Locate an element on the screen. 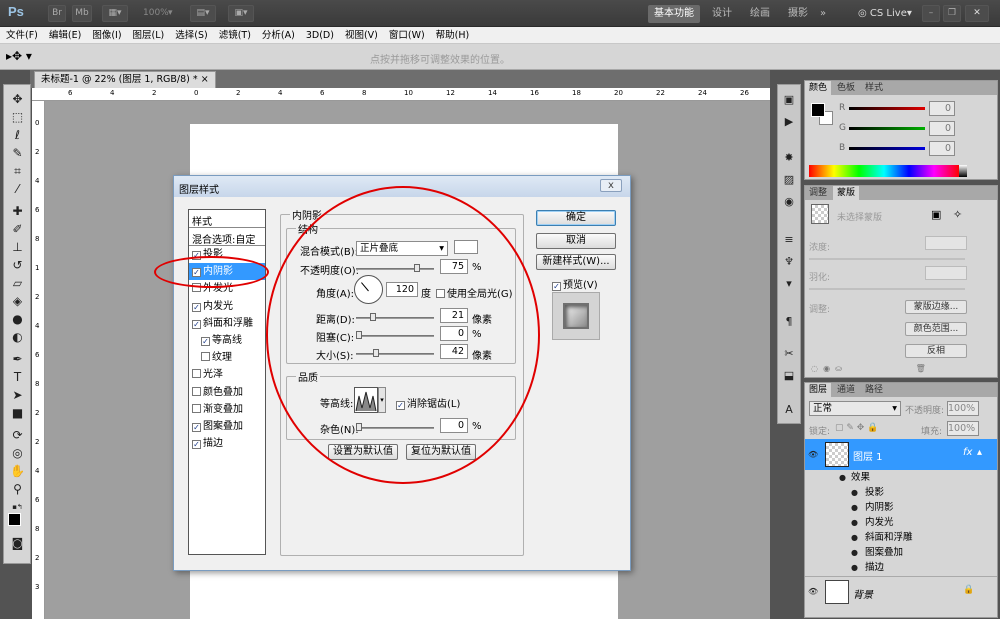 The width and height of the screenshot is (1000, 619). style-item-5: ✓ 等高线 is located at coordinates (227, 340).